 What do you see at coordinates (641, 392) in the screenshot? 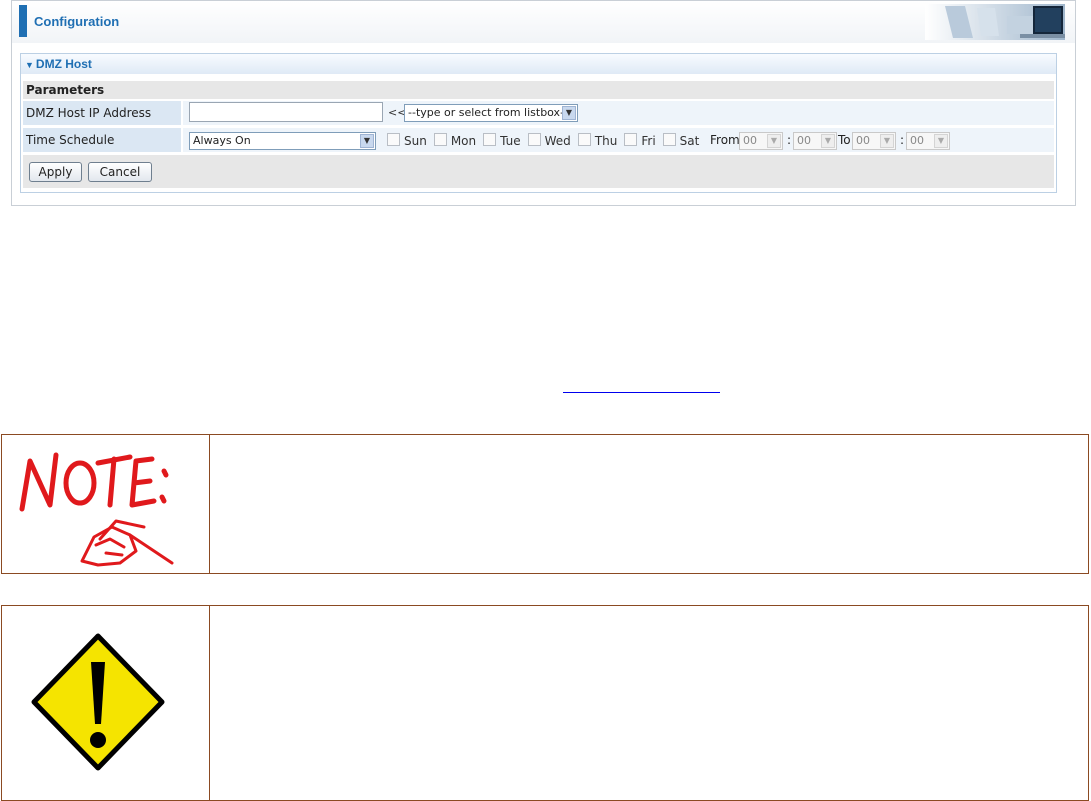
I see `hyperlink-underline` at bounding box center [641, 392].